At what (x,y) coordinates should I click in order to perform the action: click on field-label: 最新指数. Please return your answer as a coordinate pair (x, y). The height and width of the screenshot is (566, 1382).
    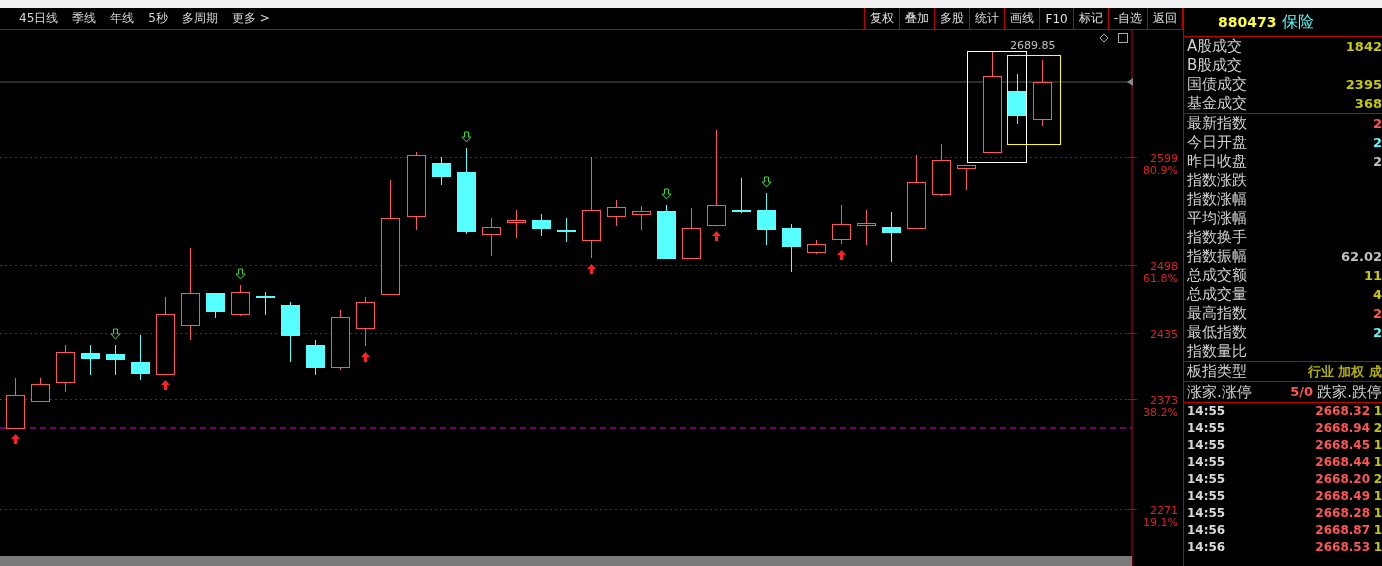
    Looking at the image, I should click on (1217, 123).